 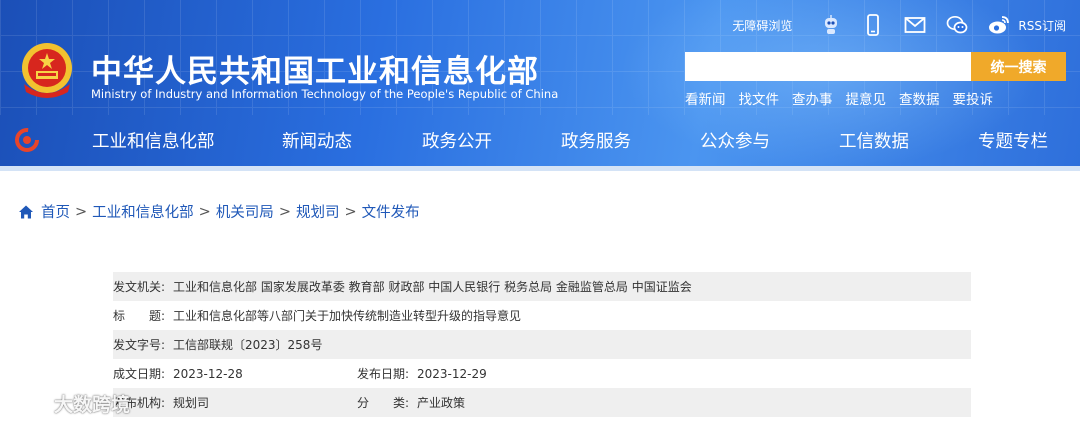 What do you see at coordinates (26, 211) in the screenshot?
I see `home-icon` at bounding box center [26, 211].